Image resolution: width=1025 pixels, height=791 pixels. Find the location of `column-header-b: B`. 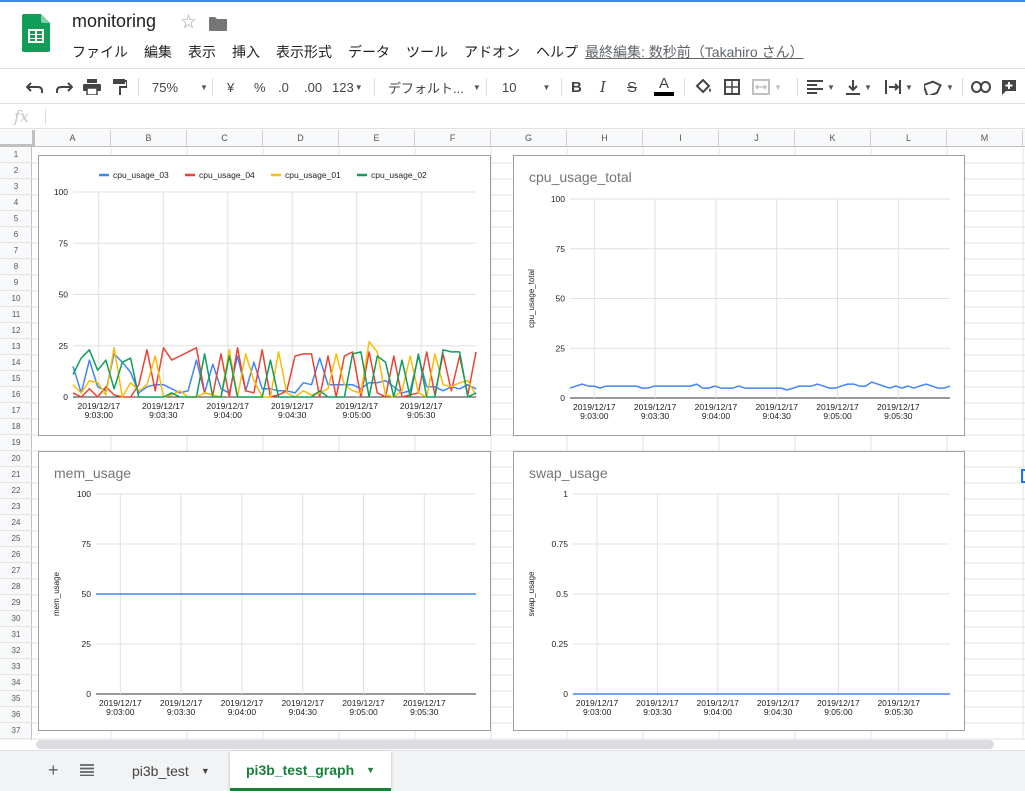

column-header-b: B is located at coordinates (149, 138).